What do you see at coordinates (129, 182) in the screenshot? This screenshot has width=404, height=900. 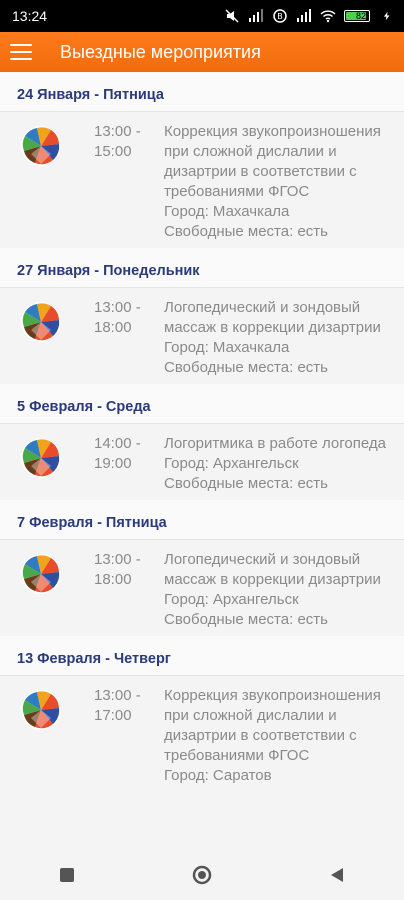 I see `event-time: 13:00 - 15:00` at bounding box center [129, 182].